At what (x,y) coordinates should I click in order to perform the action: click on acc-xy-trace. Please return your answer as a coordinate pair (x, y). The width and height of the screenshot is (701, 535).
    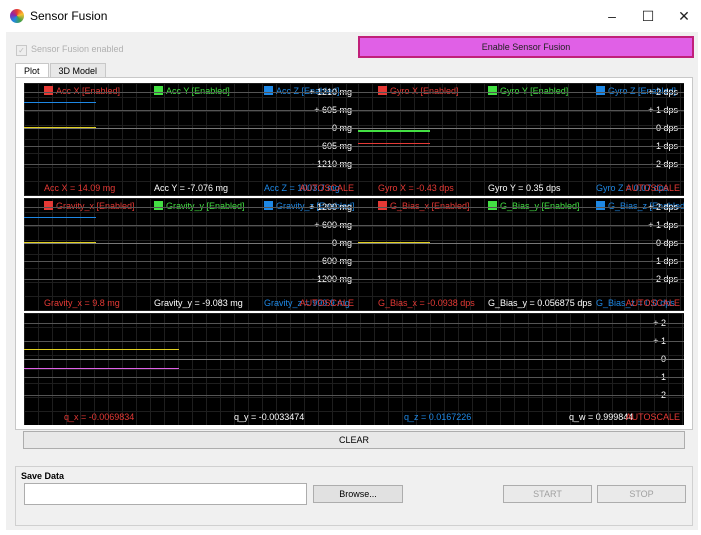
    Looking at the image, I should click on (60, 127).